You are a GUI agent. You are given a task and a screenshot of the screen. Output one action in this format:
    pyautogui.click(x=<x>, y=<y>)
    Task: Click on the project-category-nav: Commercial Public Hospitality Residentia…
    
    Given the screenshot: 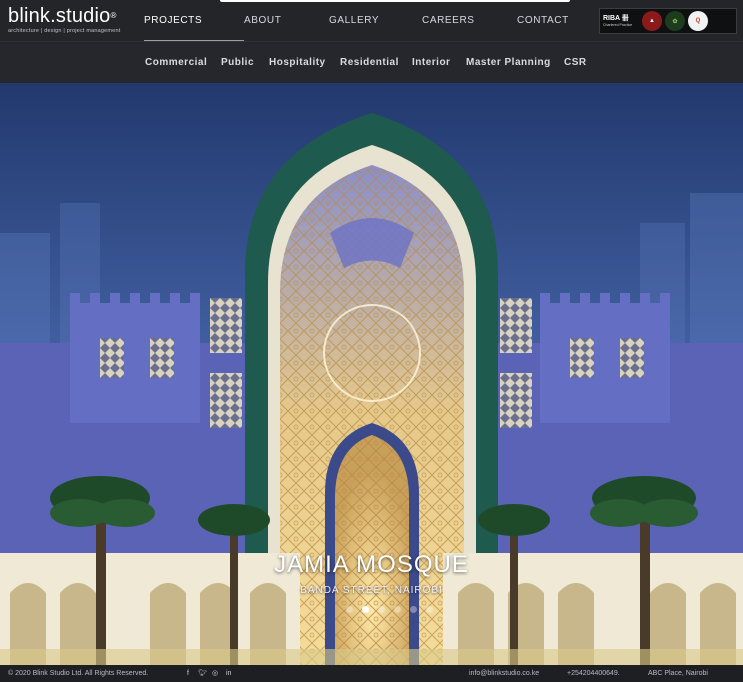 What is the action you would take?
    pyautogui.click(x=371, y=62)
    